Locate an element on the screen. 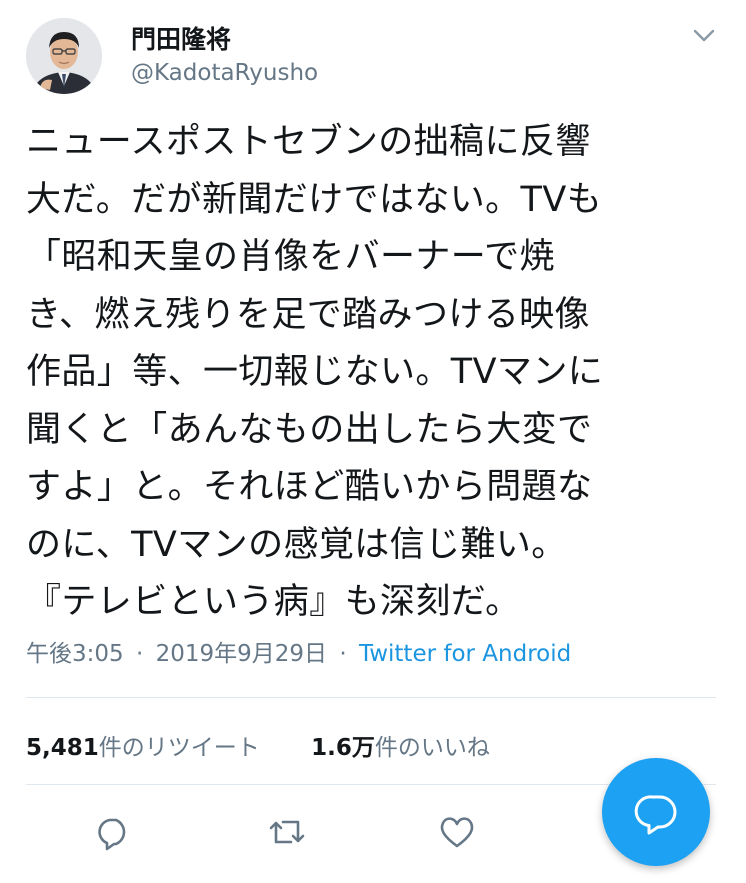 The height and width of the screenshot is (883, 746). heart-icon is located at coordinates (457, 832).